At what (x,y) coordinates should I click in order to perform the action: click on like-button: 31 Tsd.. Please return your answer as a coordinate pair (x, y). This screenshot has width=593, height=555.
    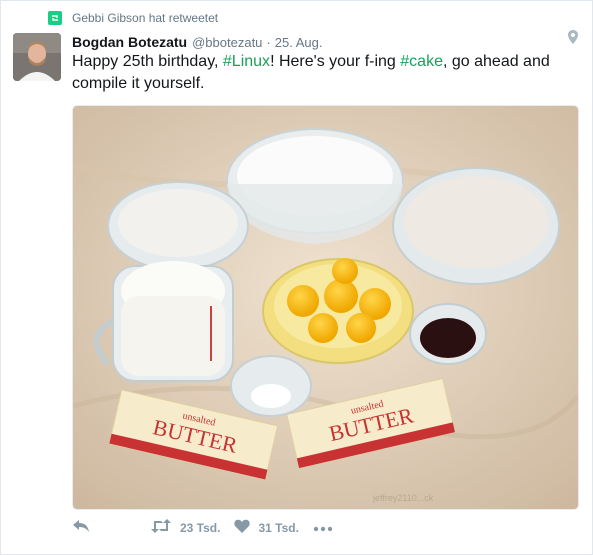
    Looking at the image, I should click on (266, 527).